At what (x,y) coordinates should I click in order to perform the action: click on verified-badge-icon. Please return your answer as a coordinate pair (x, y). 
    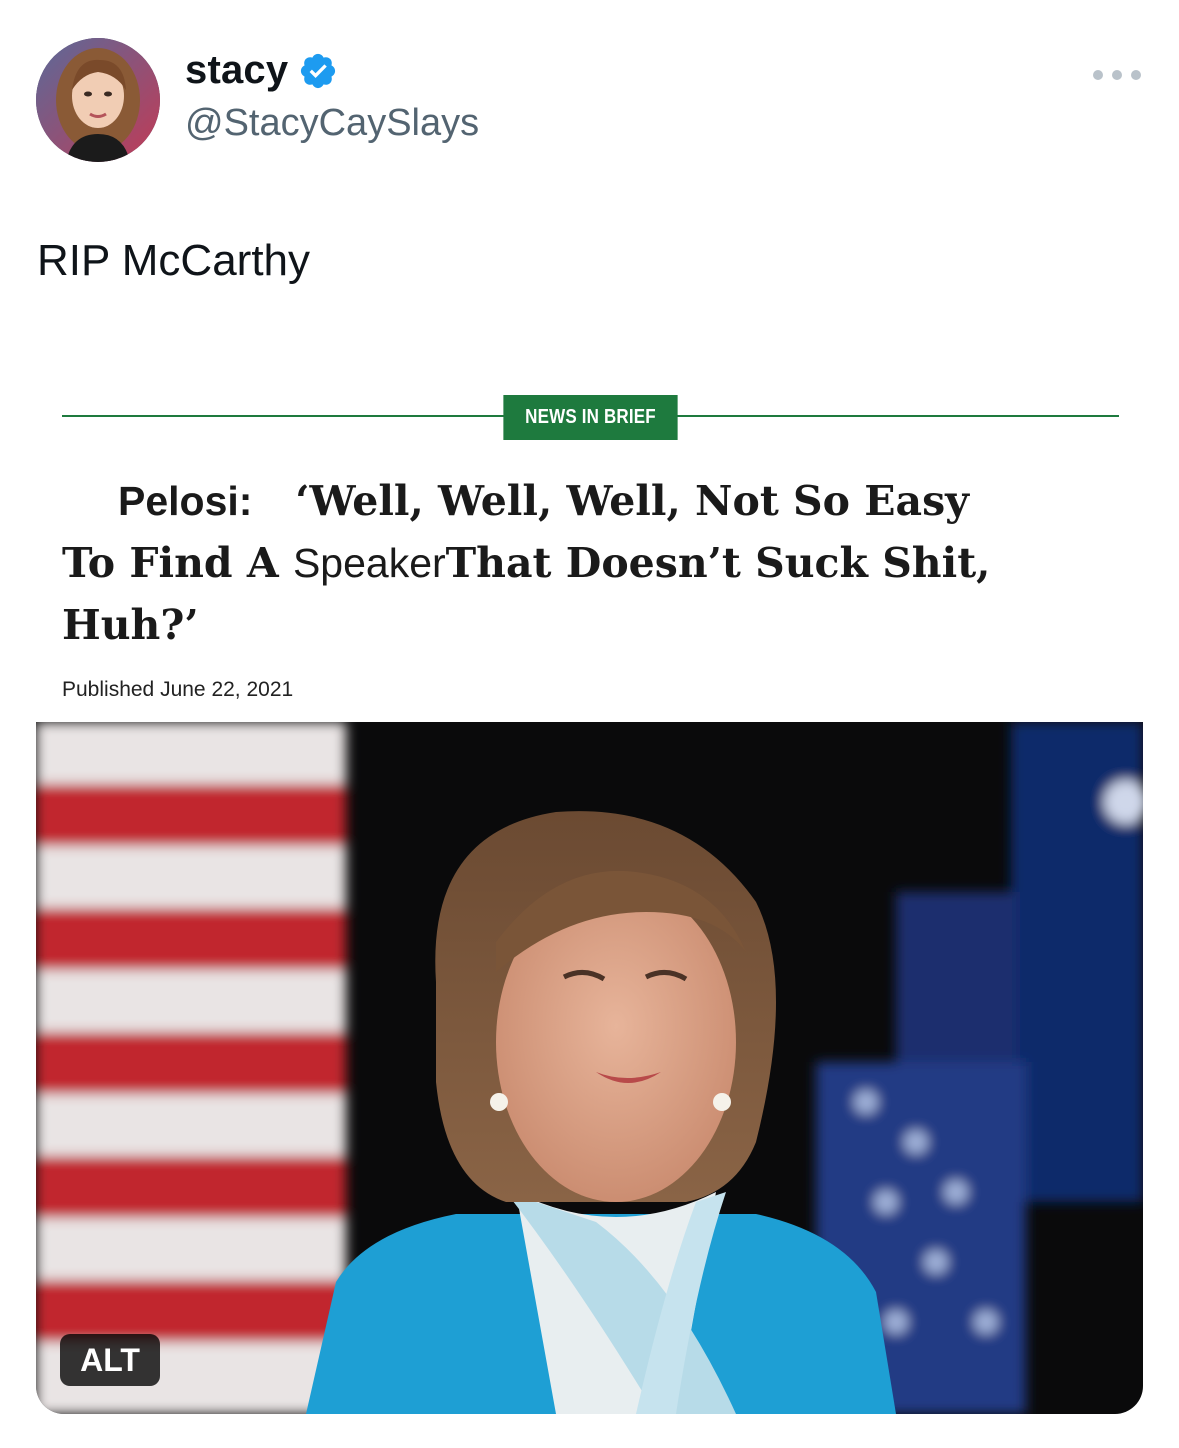
    Looking at the image, I should click on (318, 70).